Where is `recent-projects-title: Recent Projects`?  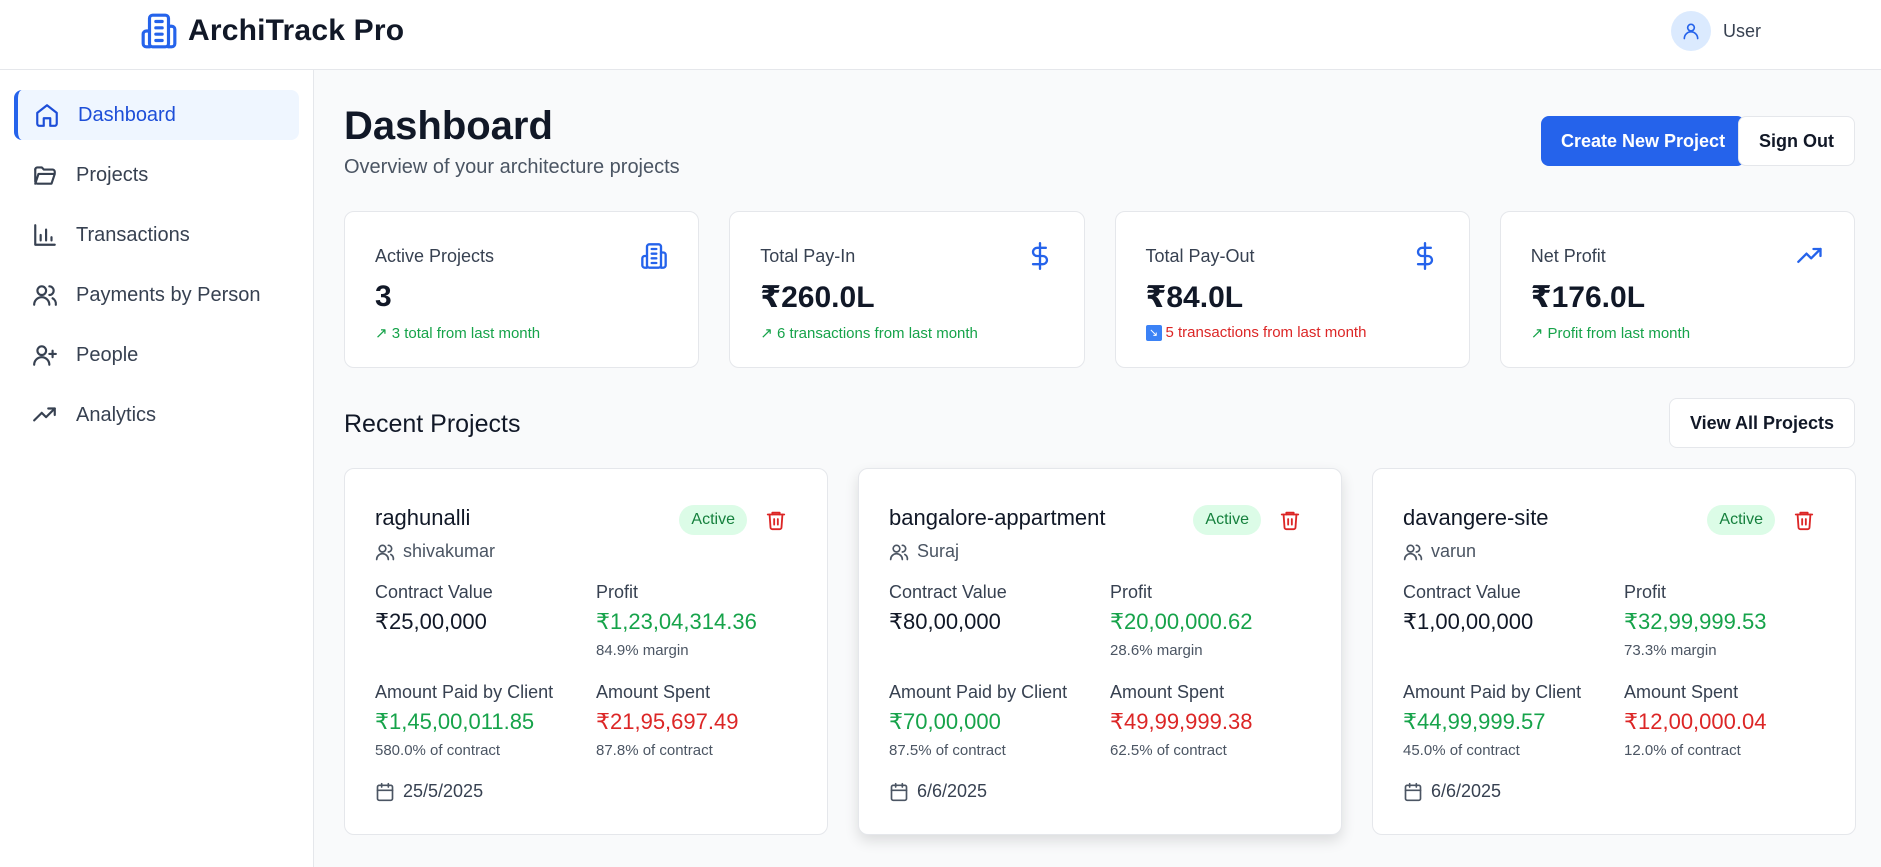 recent-projects-title: Recent Projects is located at coordinates (432, 424).